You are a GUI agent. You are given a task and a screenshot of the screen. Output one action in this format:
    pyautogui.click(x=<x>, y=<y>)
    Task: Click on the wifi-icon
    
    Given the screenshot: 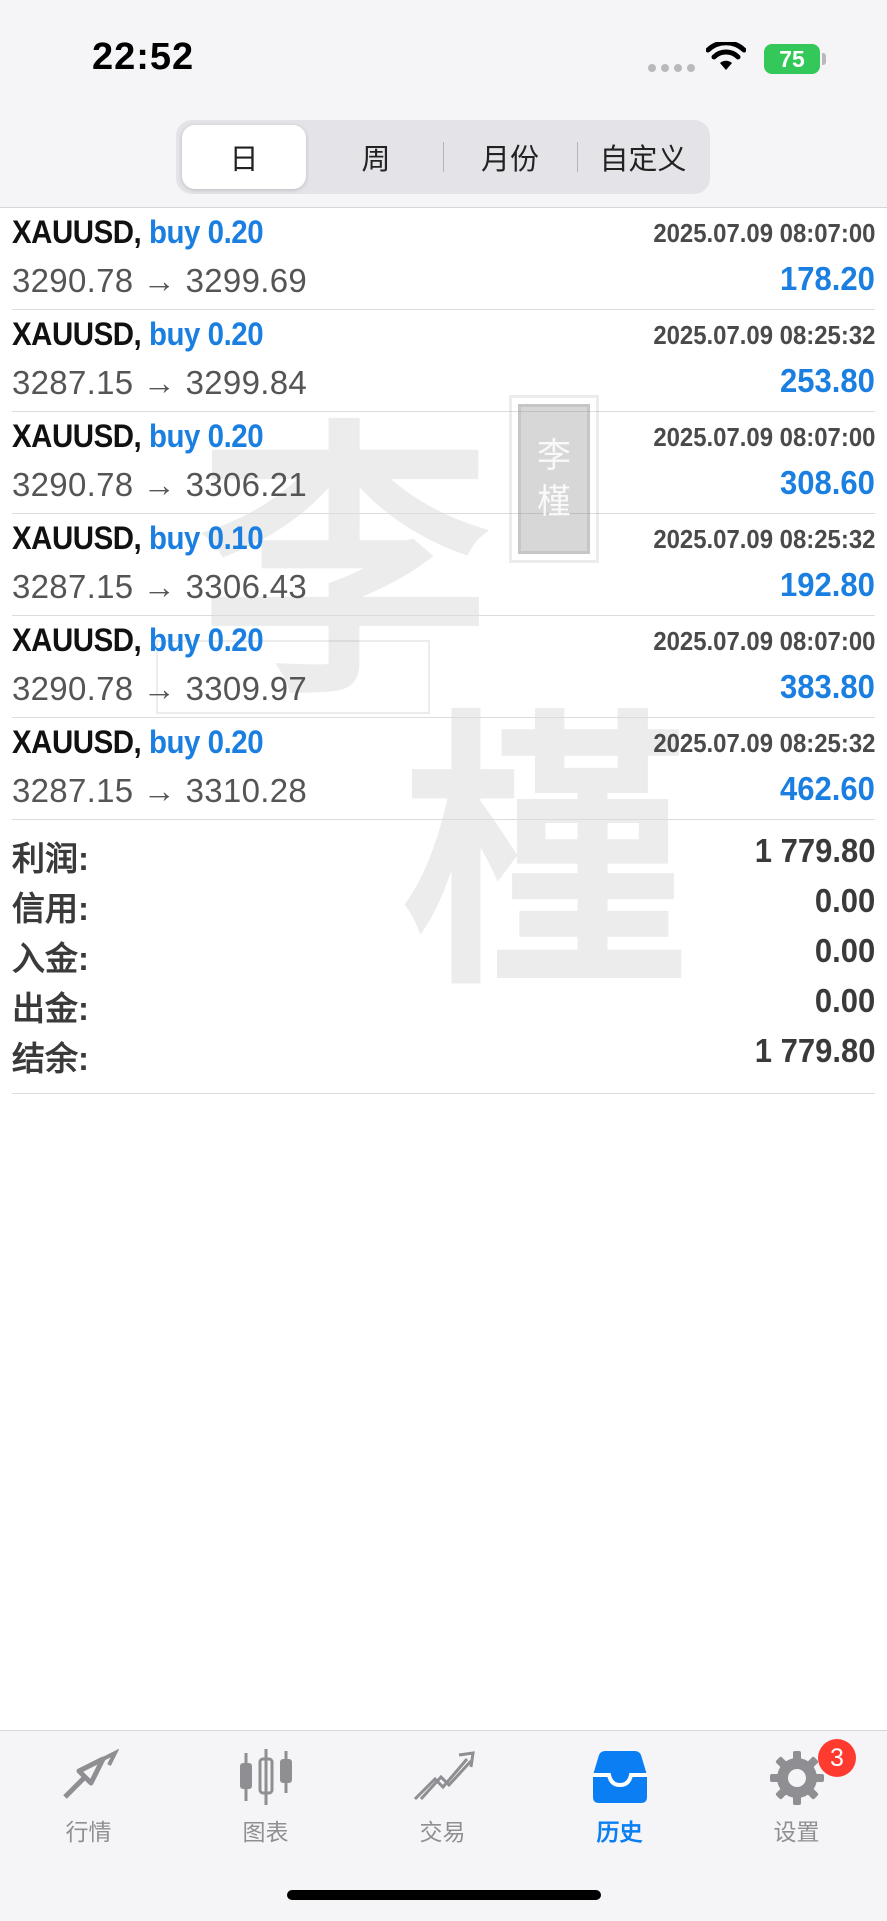 What is the action you would take?
    pyautogui.click(x=726, y=56)
    